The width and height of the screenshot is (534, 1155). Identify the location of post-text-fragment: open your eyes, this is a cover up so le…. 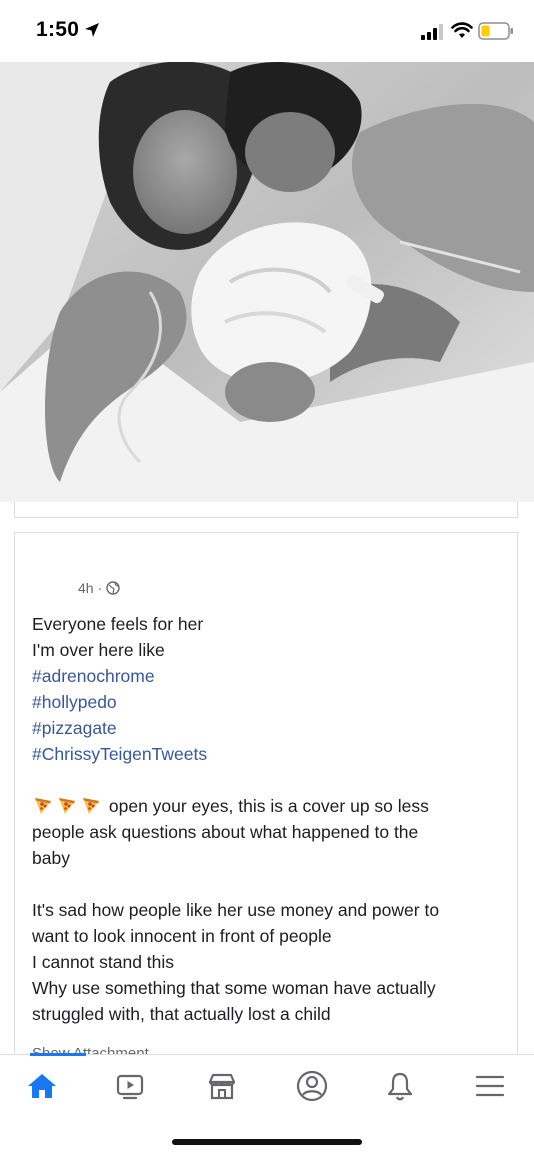
(268, 806).